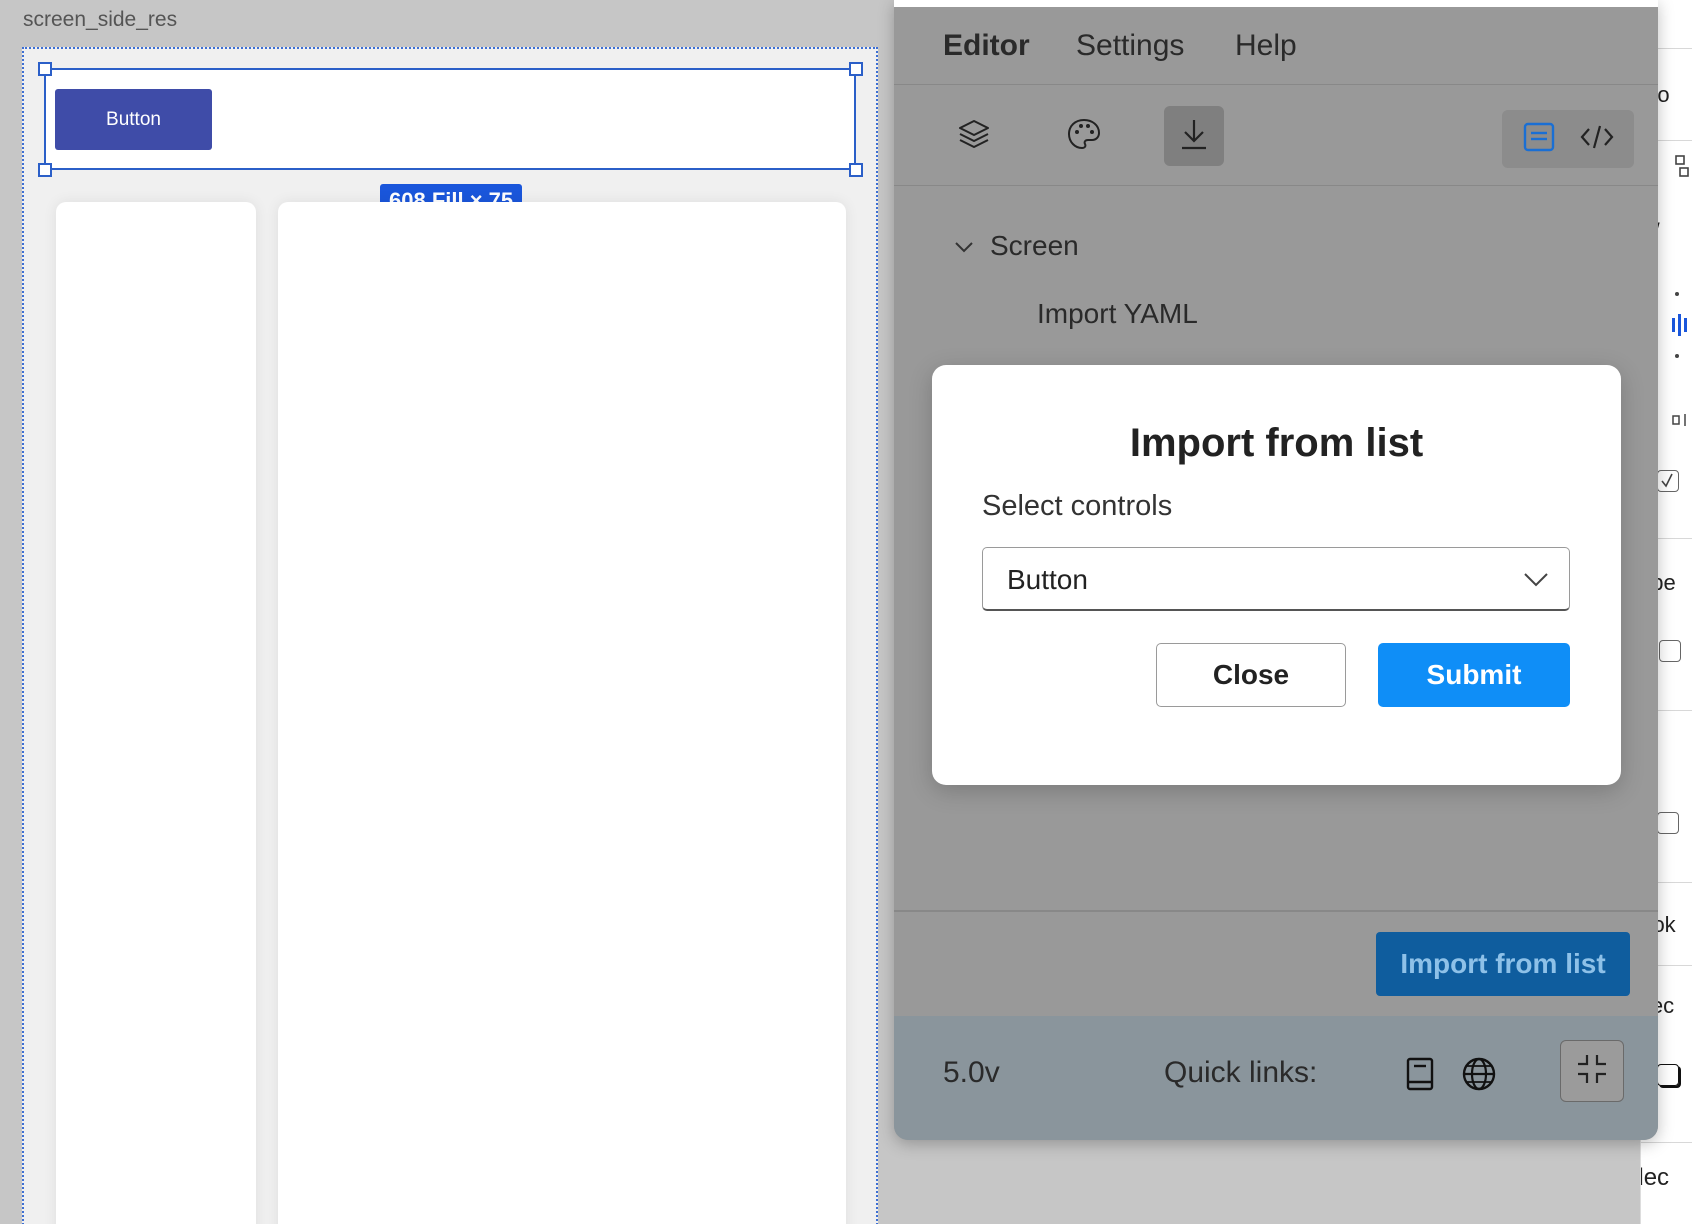 The image size is (1692, 1224). I want to click on canvas-button-control: Button, so click(133, 119).